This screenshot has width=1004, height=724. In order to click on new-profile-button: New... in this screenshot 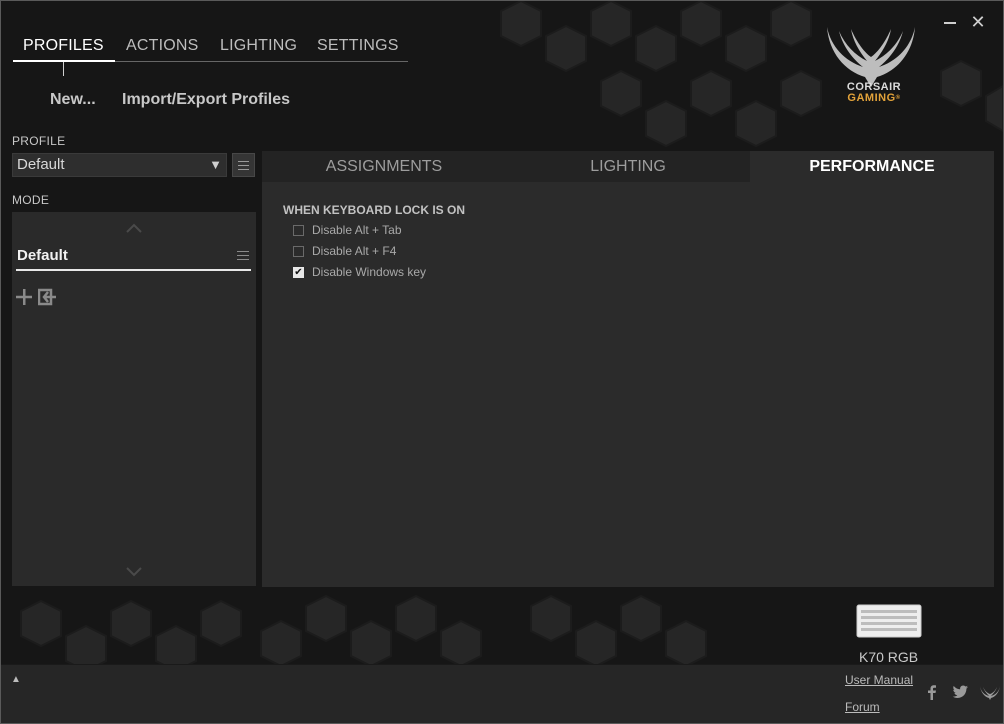, I will do `click(73, 100)`.